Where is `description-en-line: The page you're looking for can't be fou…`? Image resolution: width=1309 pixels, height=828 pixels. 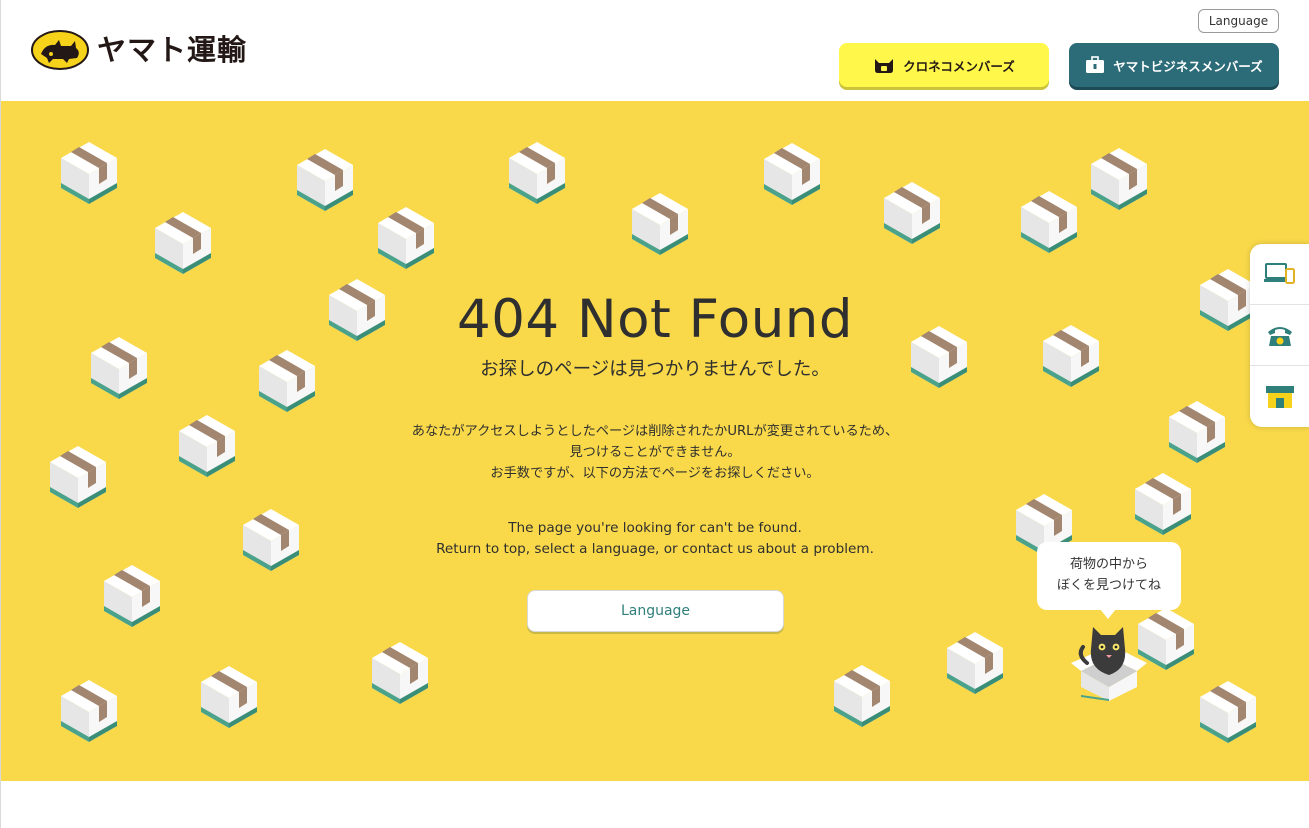 description-en-line: The page you're looking for can't be fou… is located at coordinates (655, 528).